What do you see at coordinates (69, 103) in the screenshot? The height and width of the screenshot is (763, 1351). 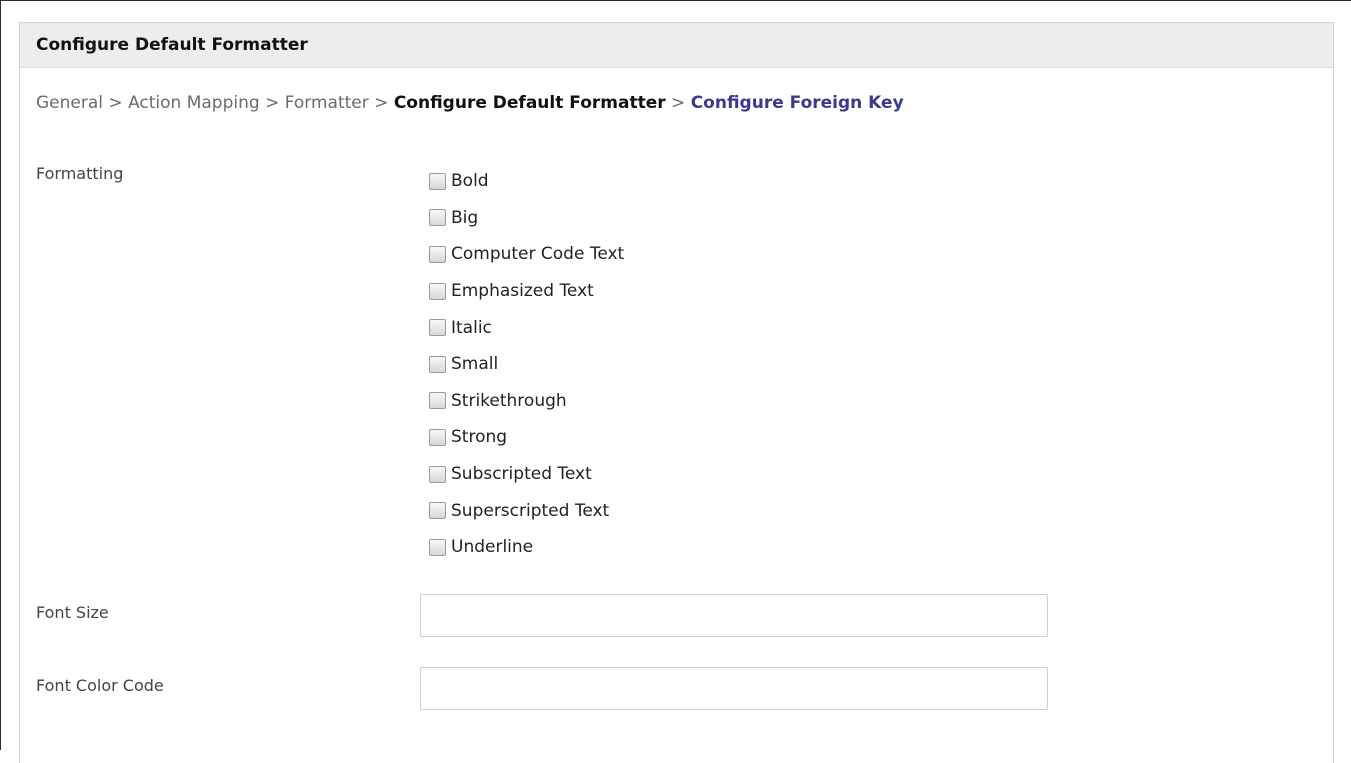 I see `breadcrumb-general: General` at bounding box center [69, 103].